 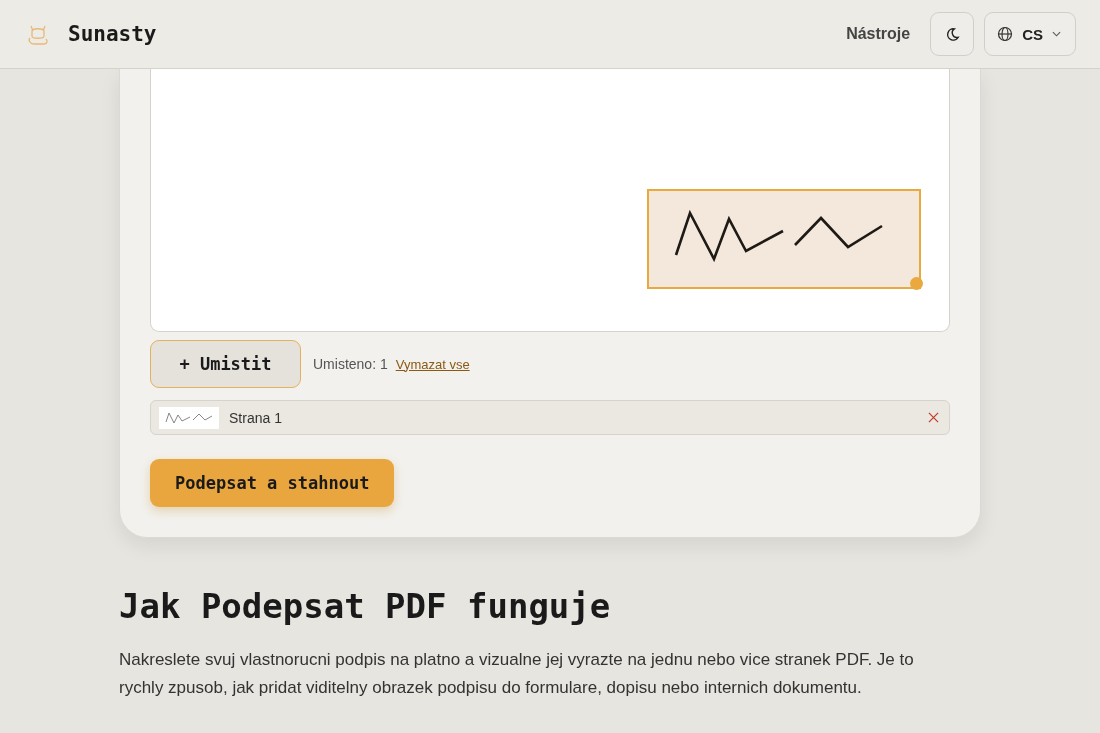 What do you see at coordinates (189, 417) in the screenshot?
I see `signature-thumbnail` at bounding box center [189, 417].